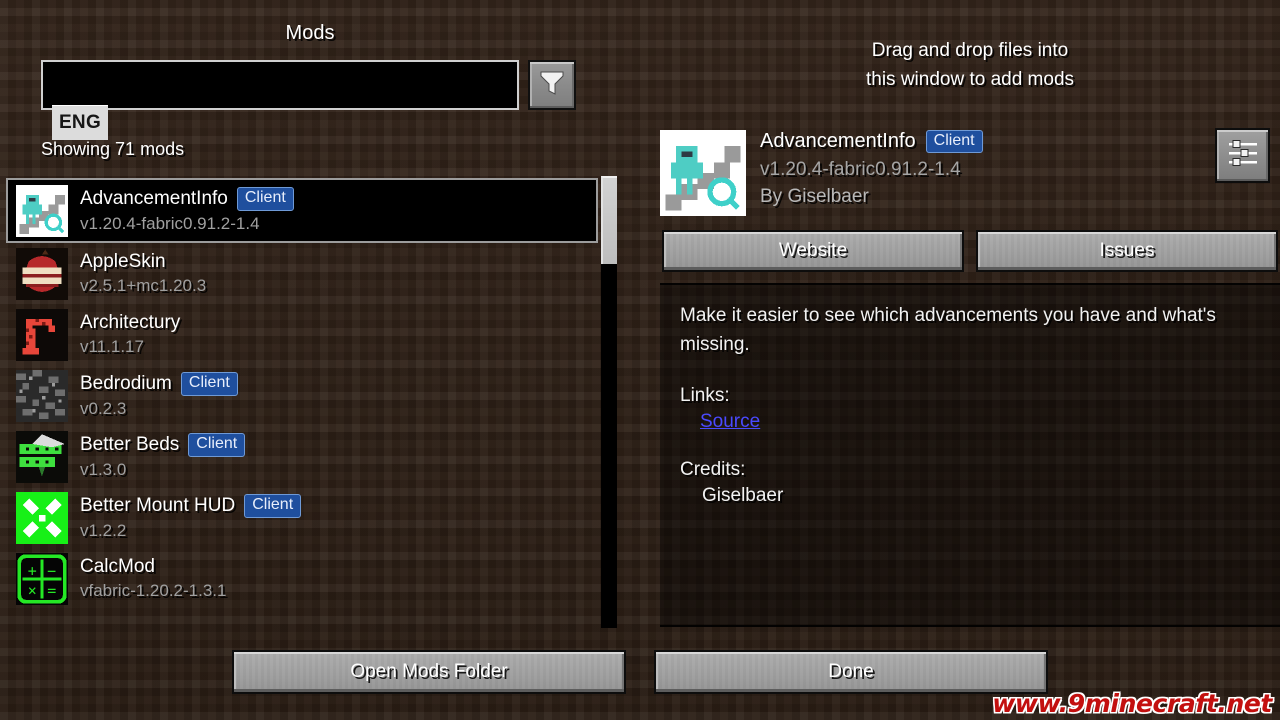  What do you see at coordinates (302, 334) in the screenshot?
I see `mod-list-item: Architectury v11.1.17` at bounding box center [302, 334].